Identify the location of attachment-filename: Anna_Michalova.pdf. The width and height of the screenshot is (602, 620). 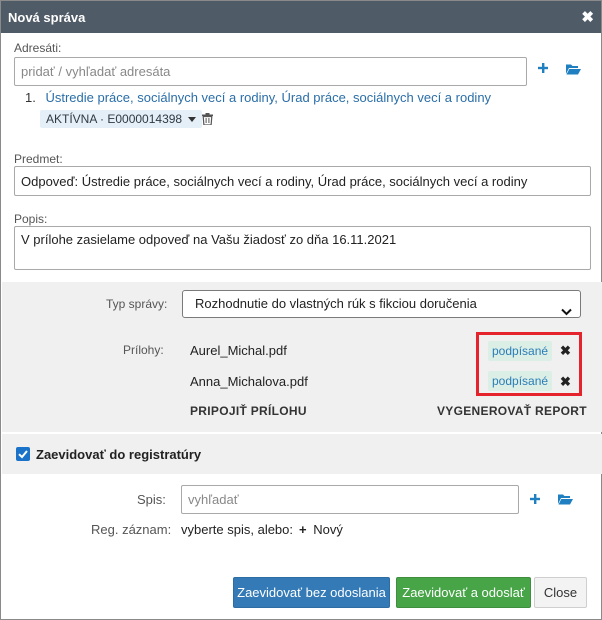
(249, 381).